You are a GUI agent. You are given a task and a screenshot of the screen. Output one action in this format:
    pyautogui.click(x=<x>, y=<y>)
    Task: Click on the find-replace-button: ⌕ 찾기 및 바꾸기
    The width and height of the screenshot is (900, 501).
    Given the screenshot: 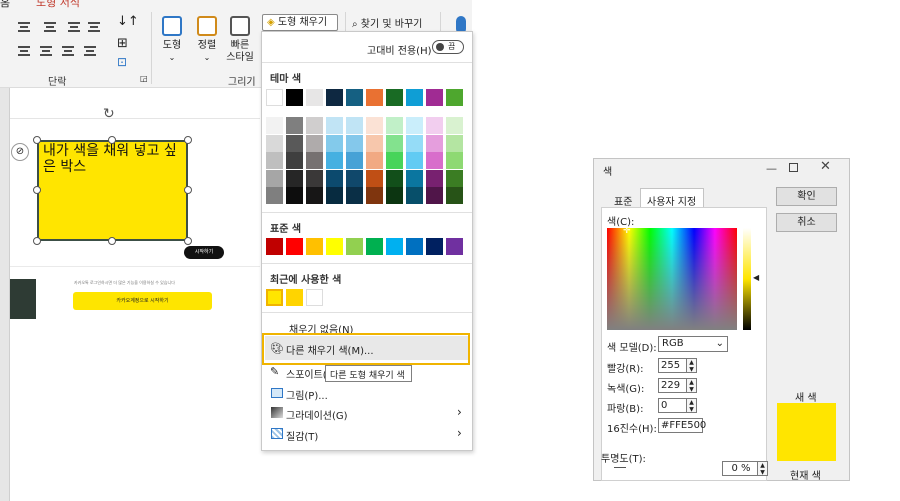 What is the action you would take?
    pyautogui.click(x=387, y=22)
    